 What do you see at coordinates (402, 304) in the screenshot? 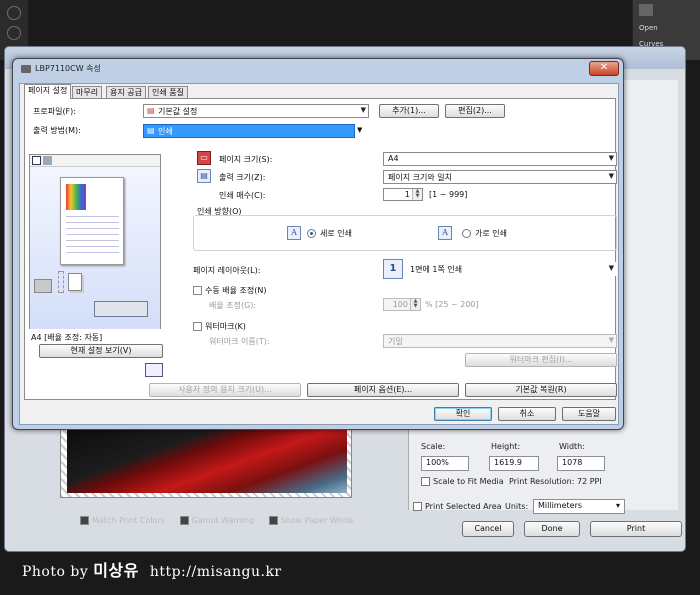
I see `scale-spinner: 100 ▲ ▼` at bounding box center [402, 304].